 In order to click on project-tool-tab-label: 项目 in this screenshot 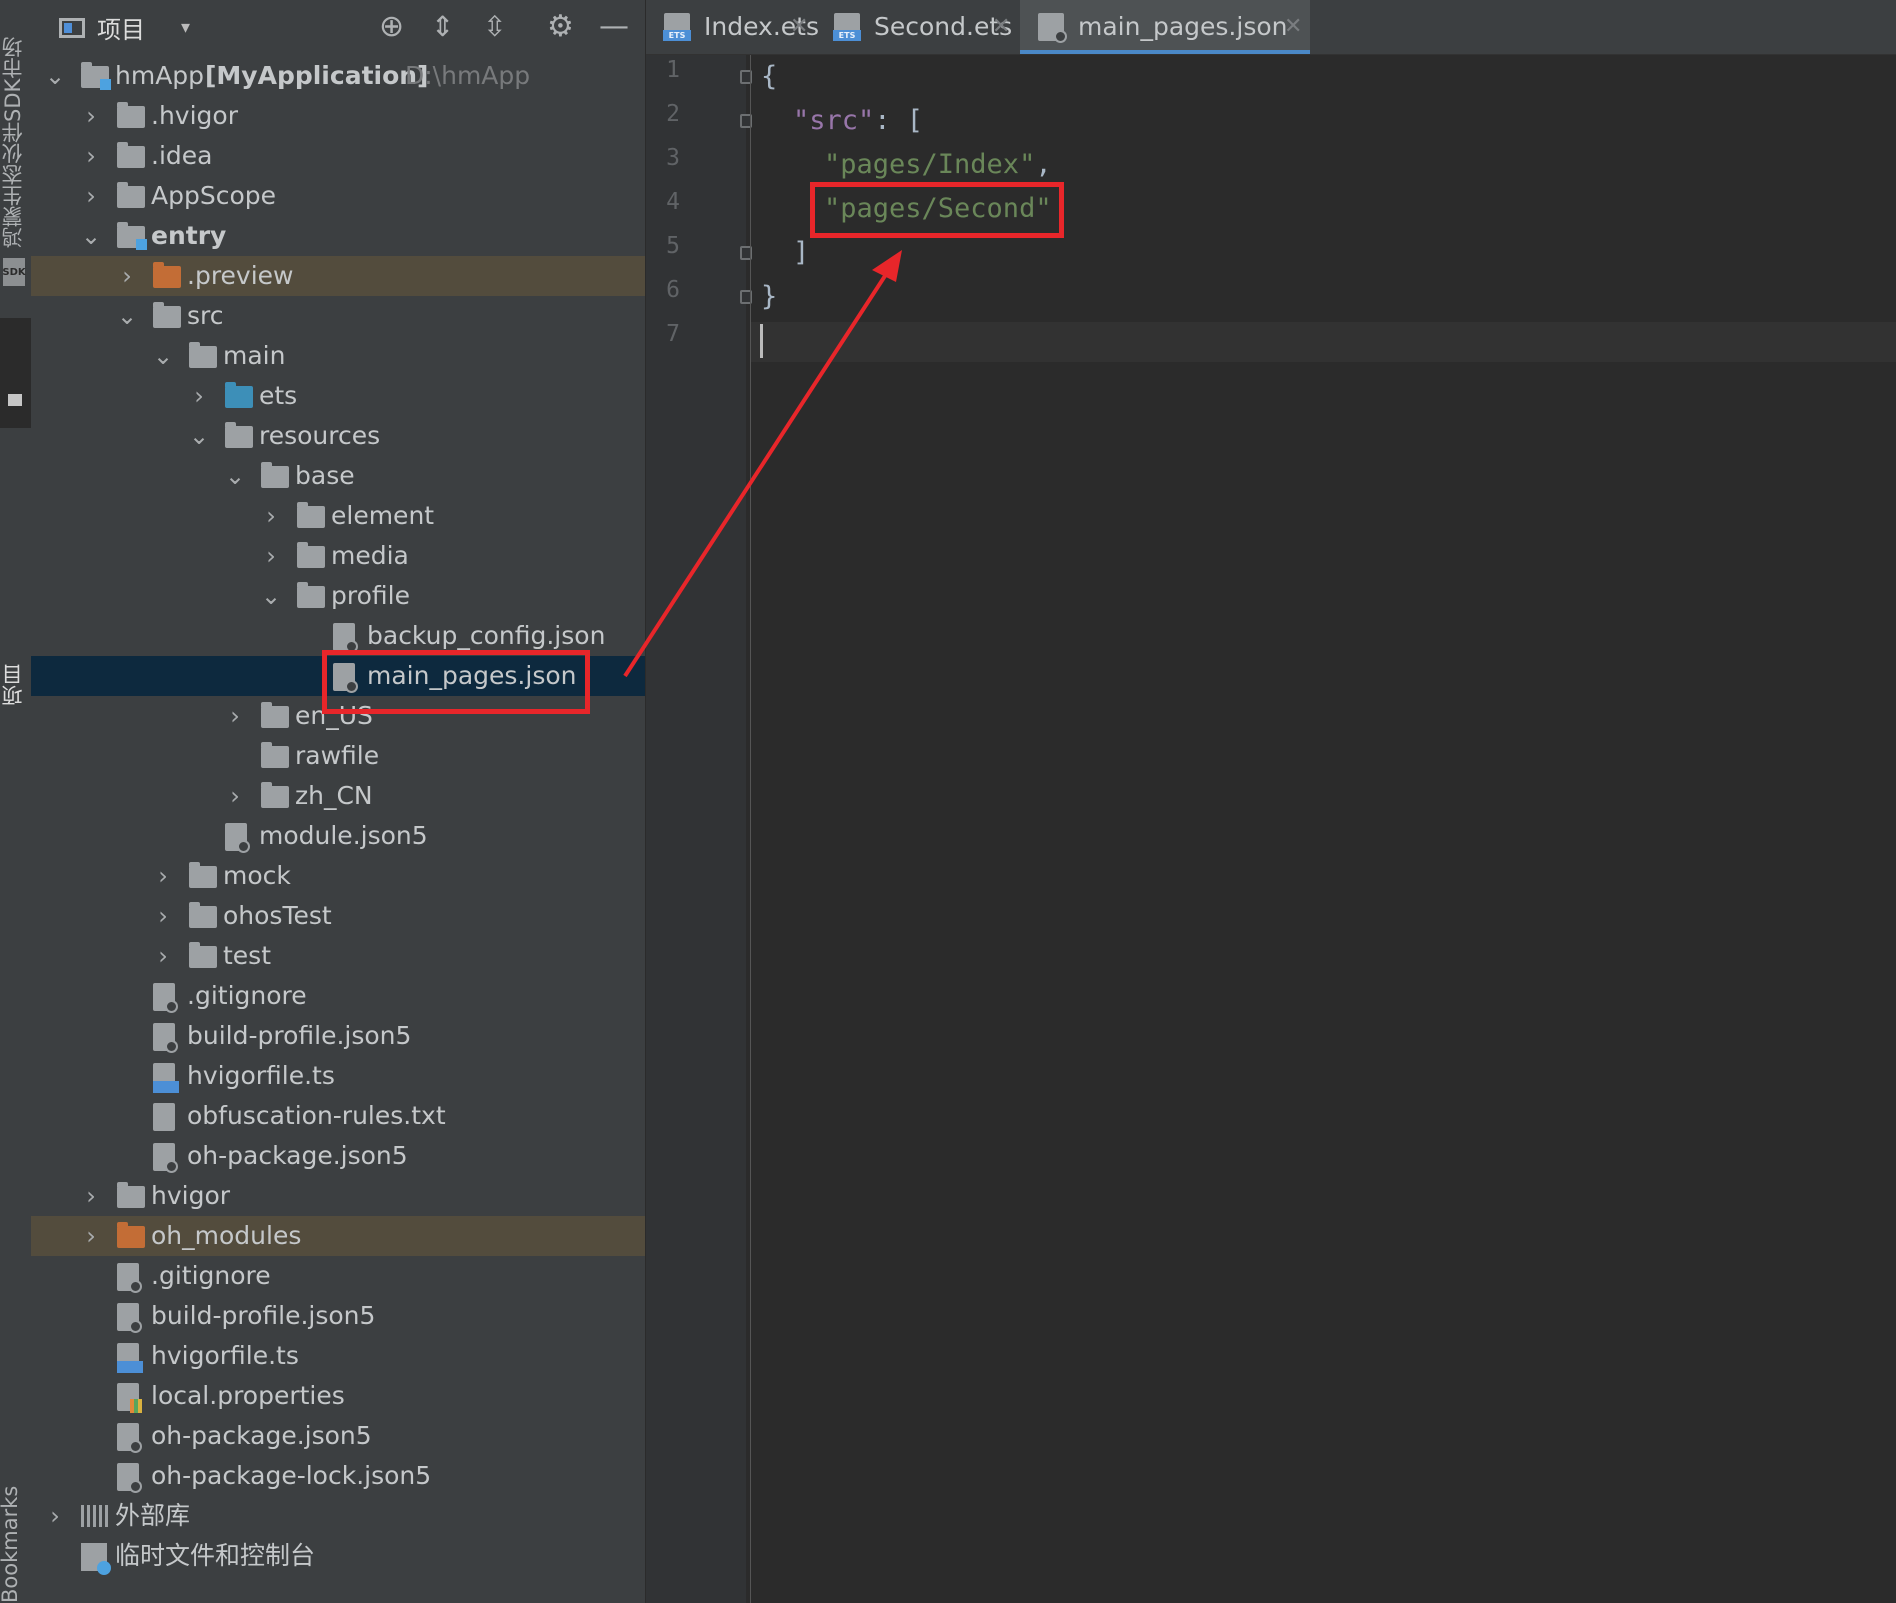, I will do `click(13, 685)`.